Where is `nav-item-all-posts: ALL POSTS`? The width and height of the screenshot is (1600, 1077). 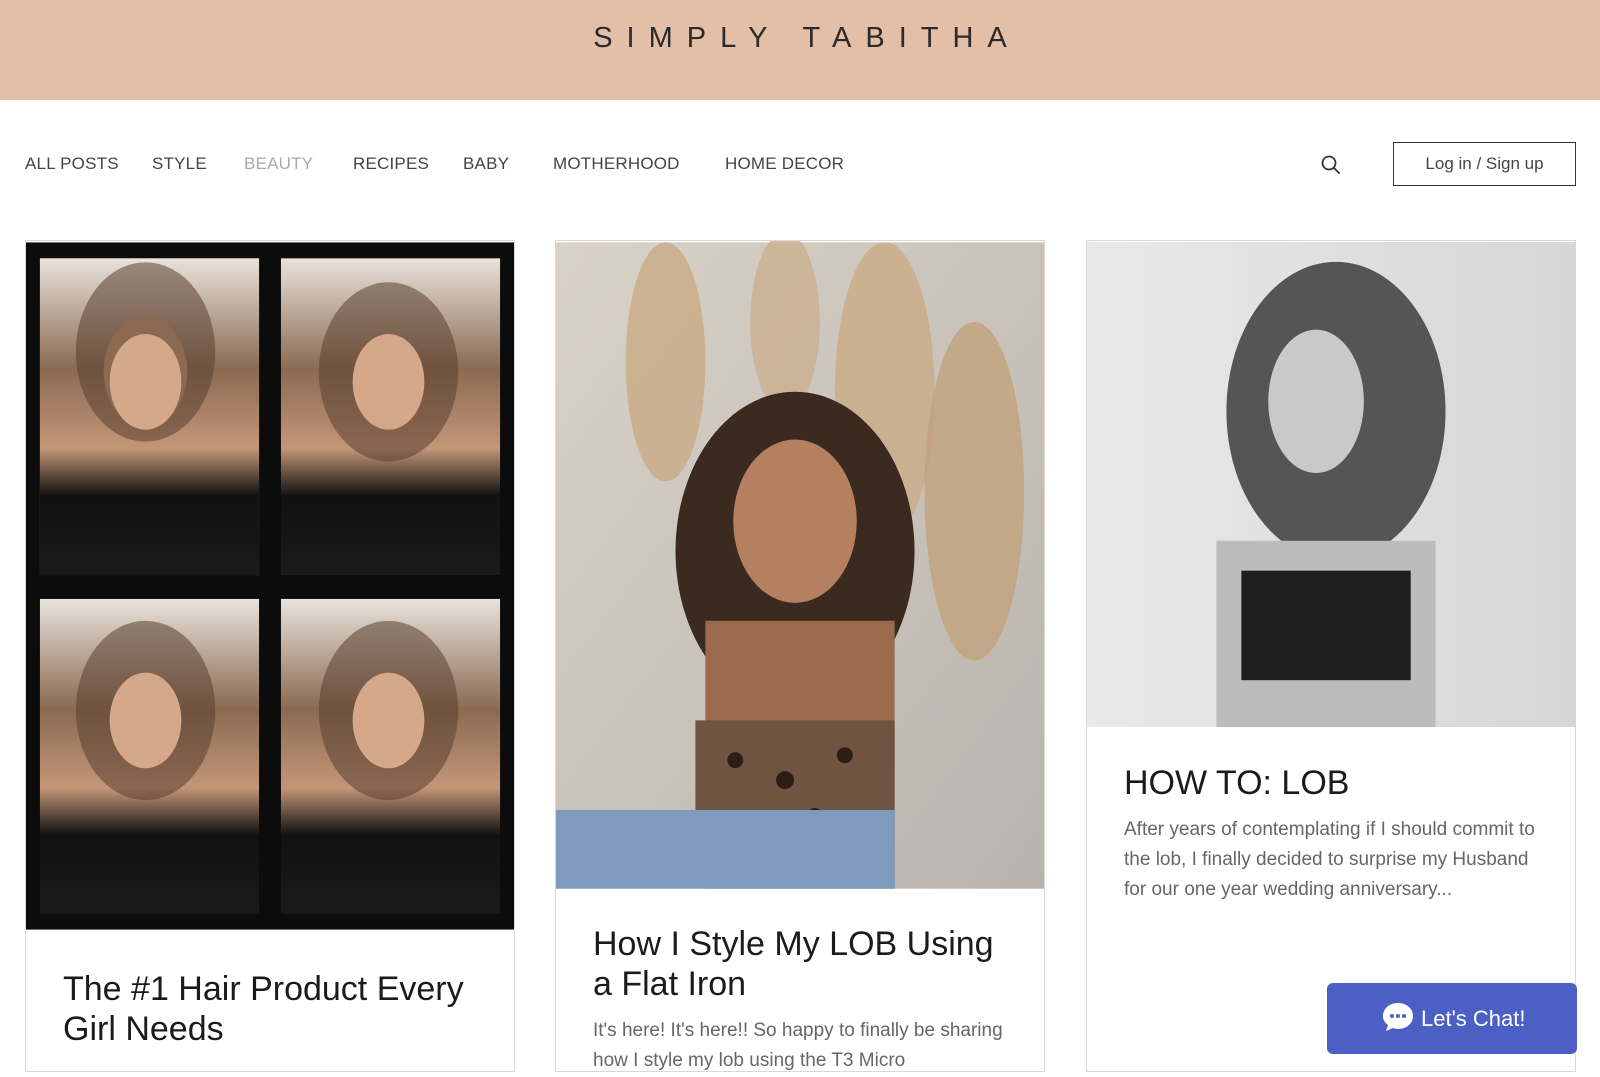
nav-item-all-posts: ALL POSTS is located at coordinates (72, 164).